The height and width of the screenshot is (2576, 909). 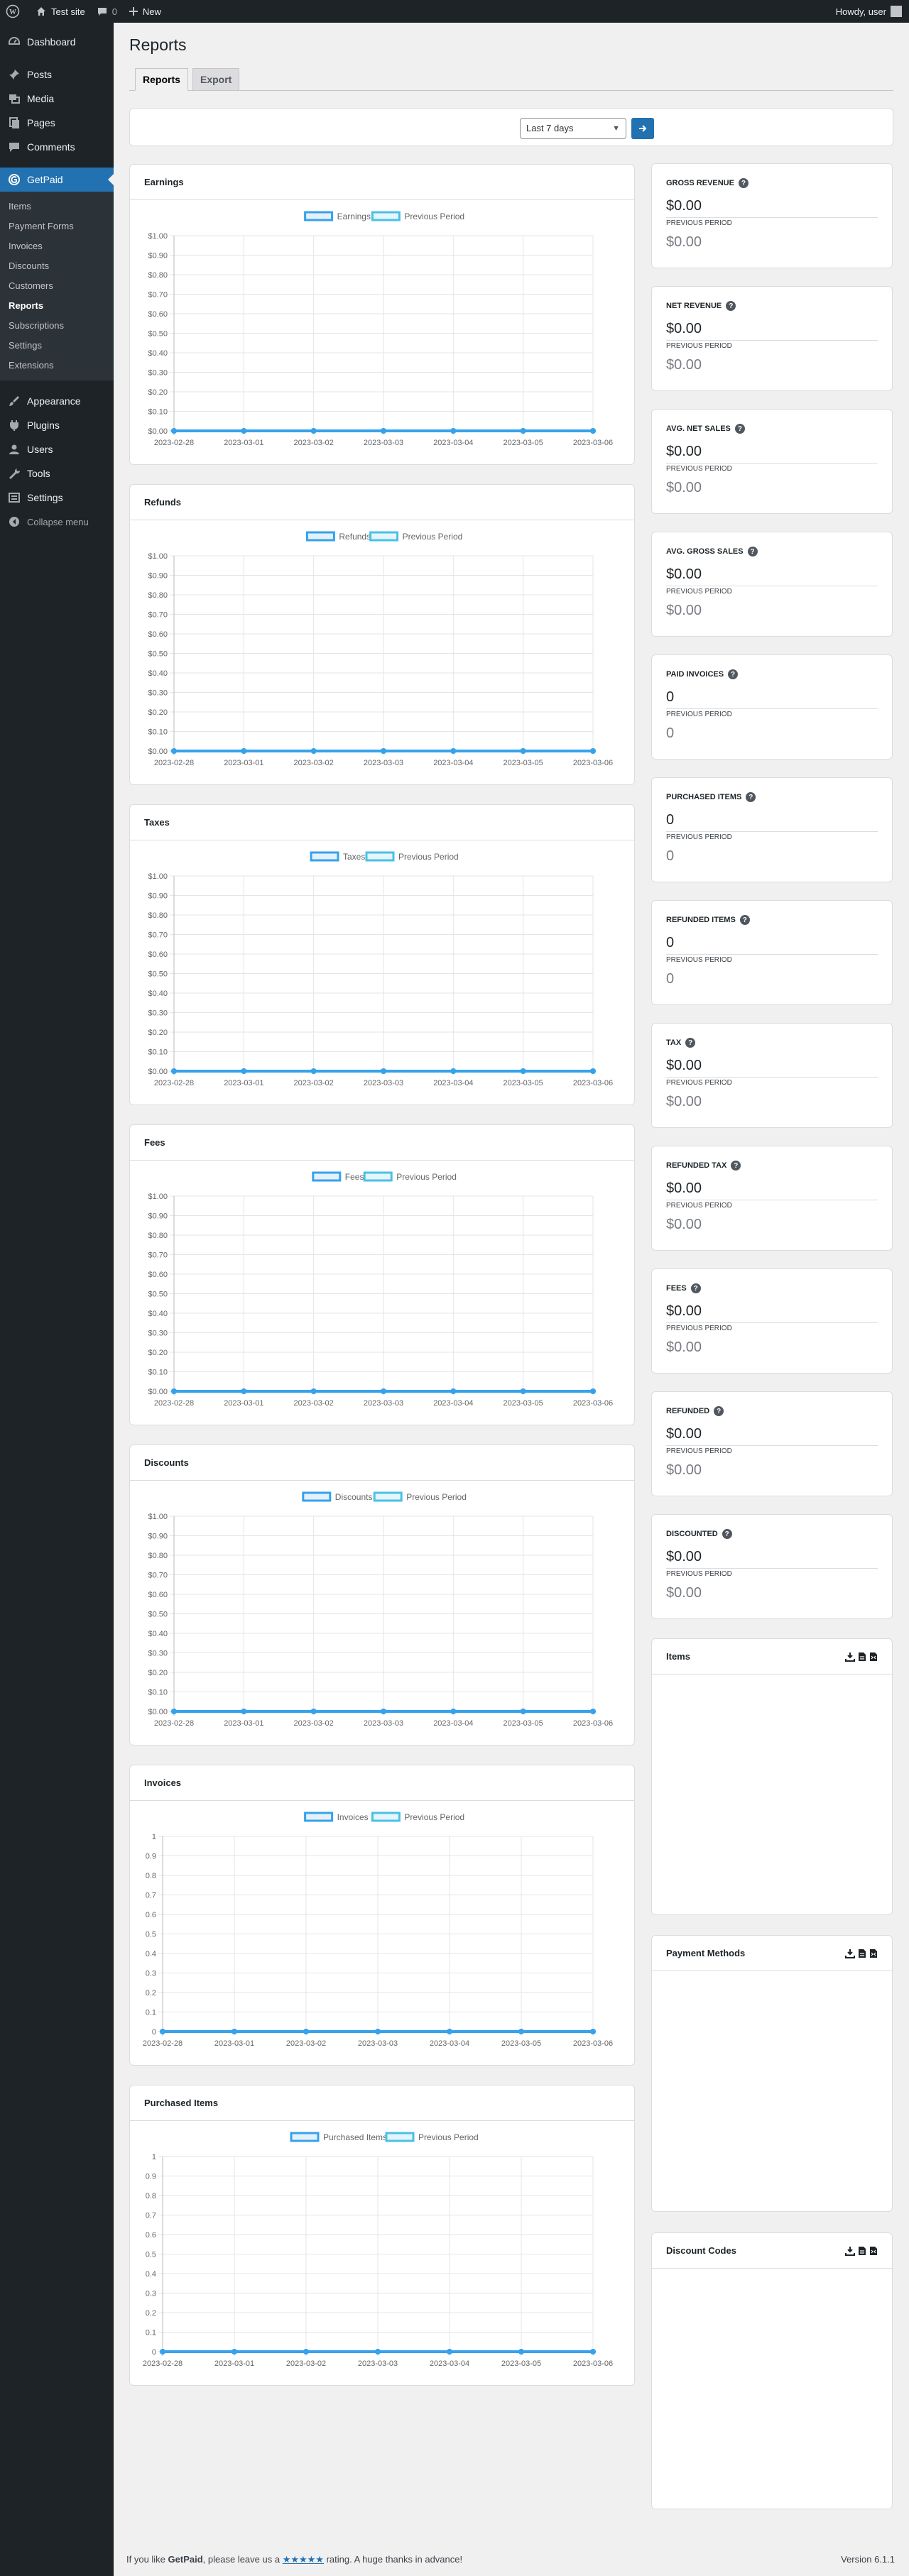 What do you see at coordinates (772, 1166) in the screenshot?
I see `stat-title: Refunded Tax?` at bounding box center [772, 1166].